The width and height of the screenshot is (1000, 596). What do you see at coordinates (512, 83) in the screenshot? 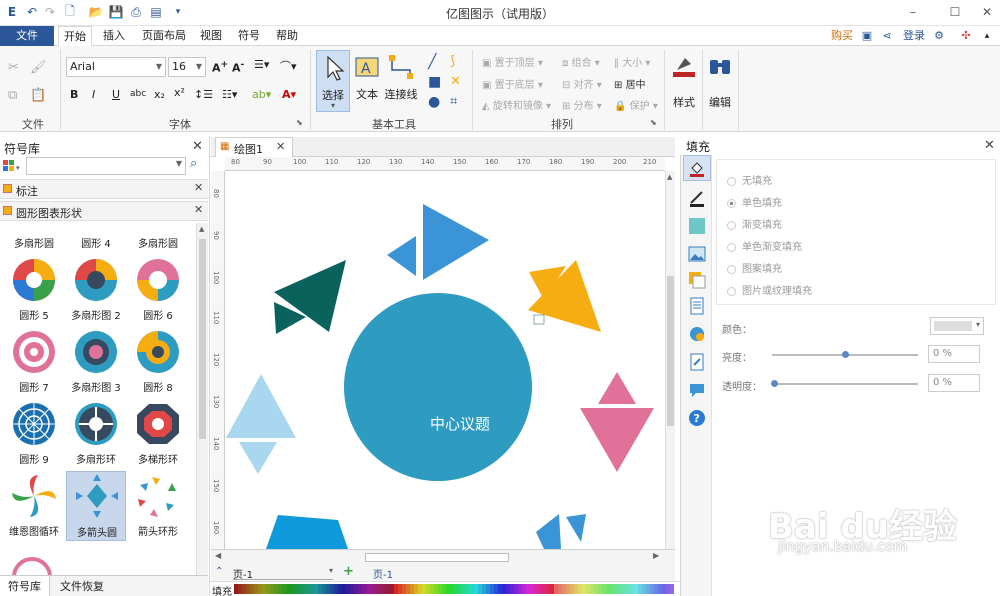
I see `send-to-back-button: ▣ 置于底层 ▾` at bounding box center [512, 83].